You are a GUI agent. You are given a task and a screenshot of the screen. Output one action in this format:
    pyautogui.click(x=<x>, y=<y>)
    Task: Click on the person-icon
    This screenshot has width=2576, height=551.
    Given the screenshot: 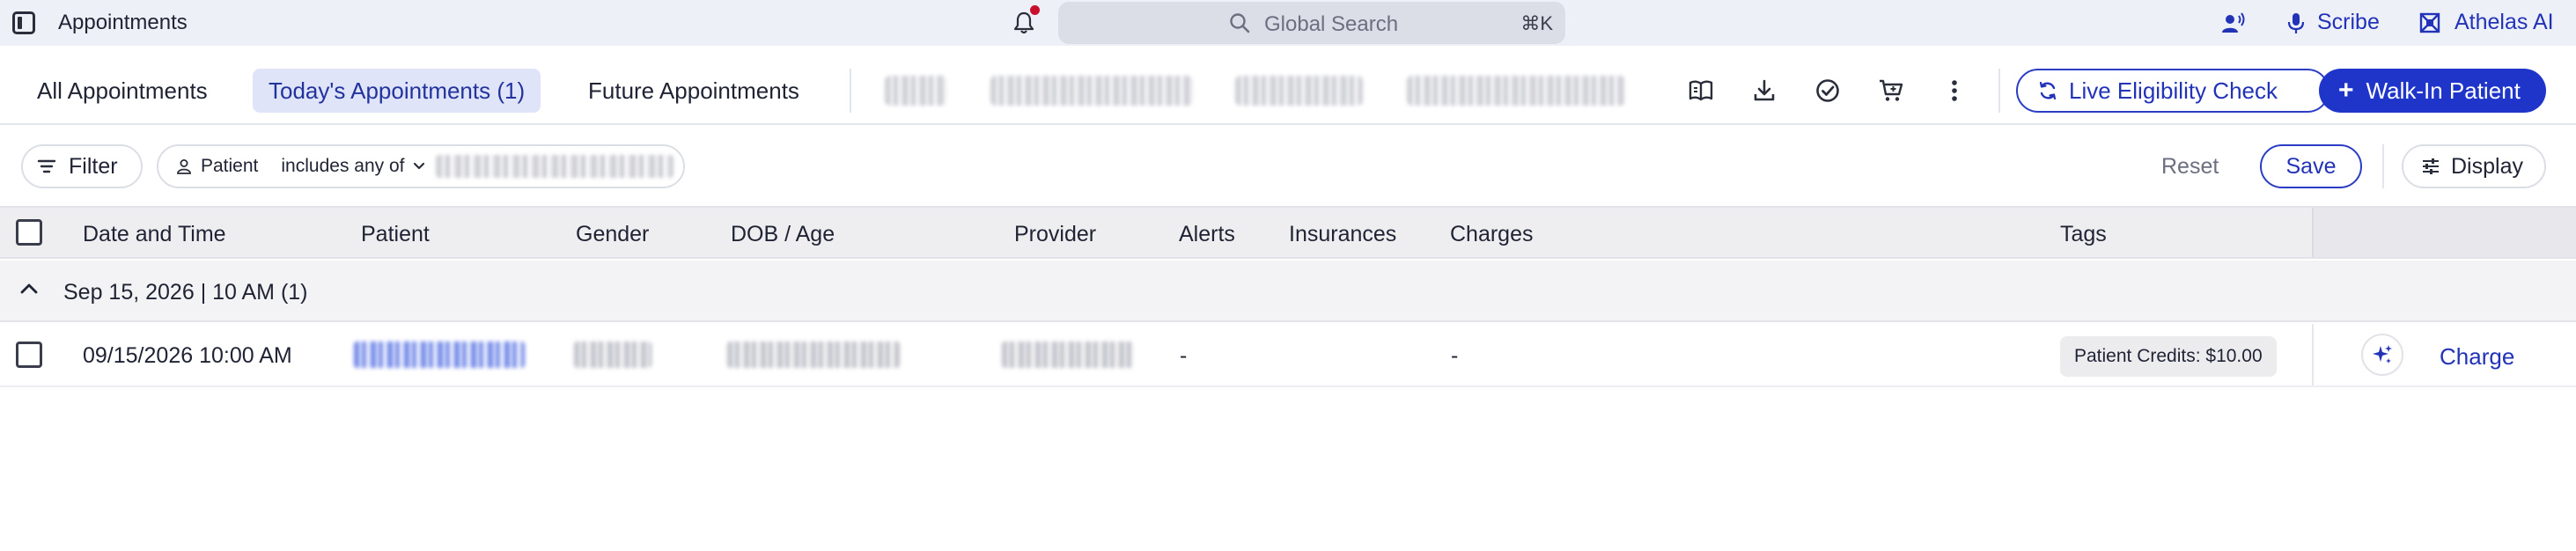 What is the action you would take?
    pyautogui.click(x=184, y=166)
    